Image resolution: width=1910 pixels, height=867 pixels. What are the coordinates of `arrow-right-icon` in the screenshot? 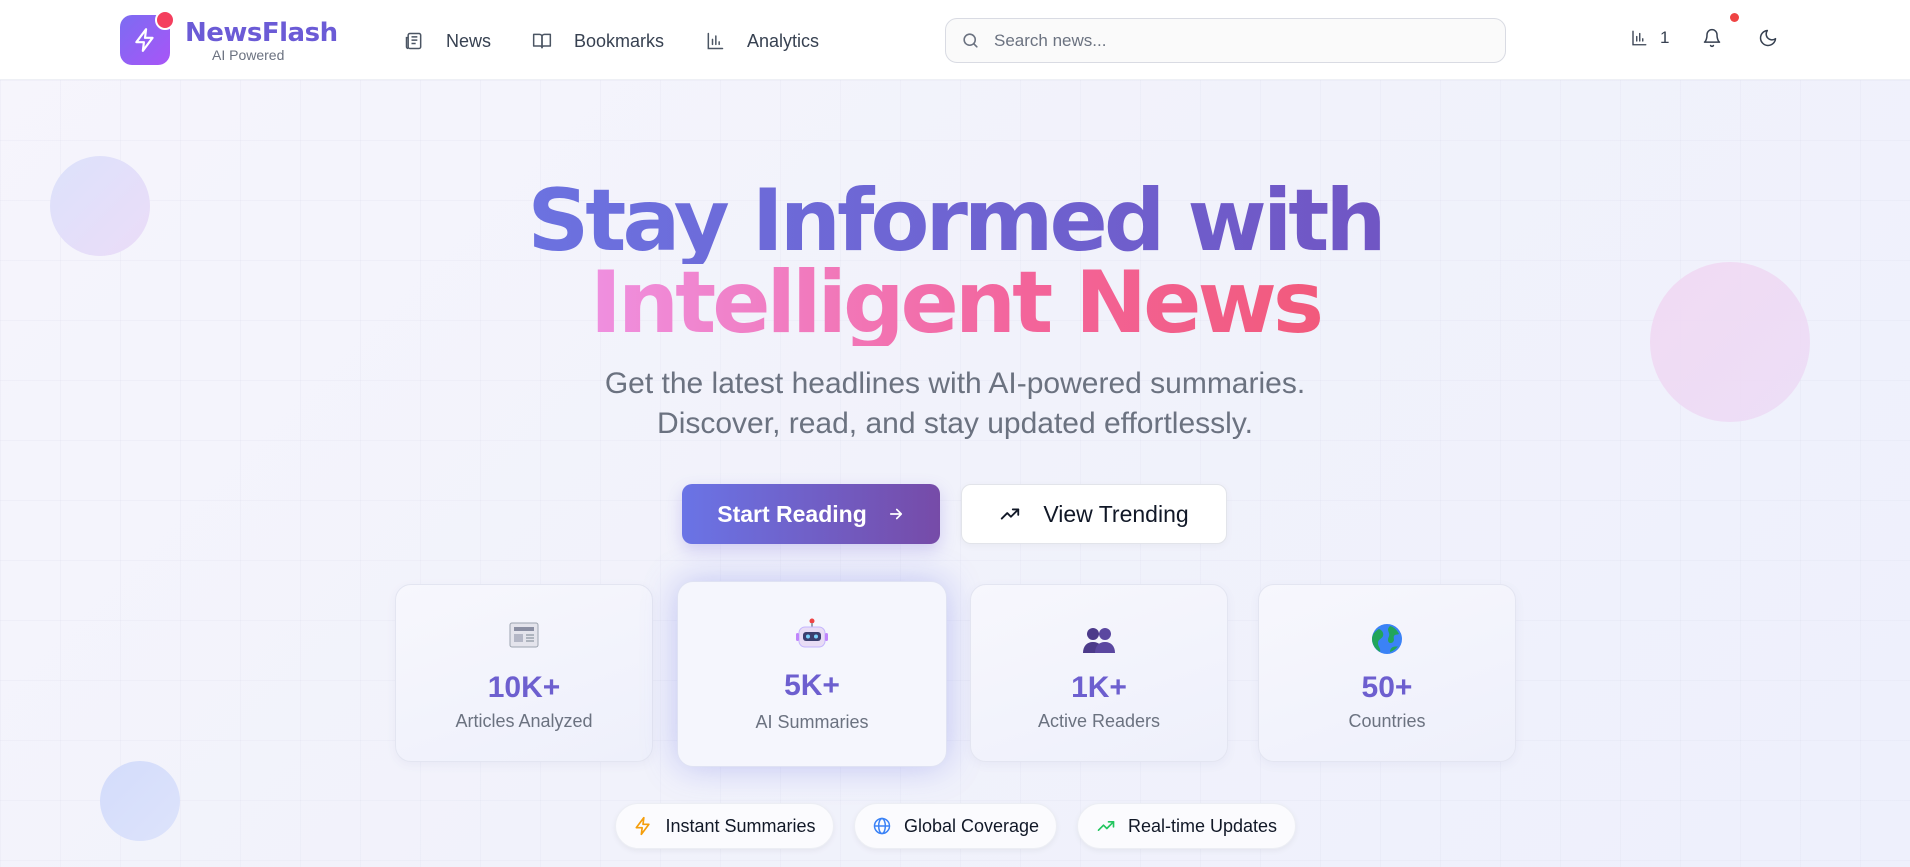 It's located at (895, 514).